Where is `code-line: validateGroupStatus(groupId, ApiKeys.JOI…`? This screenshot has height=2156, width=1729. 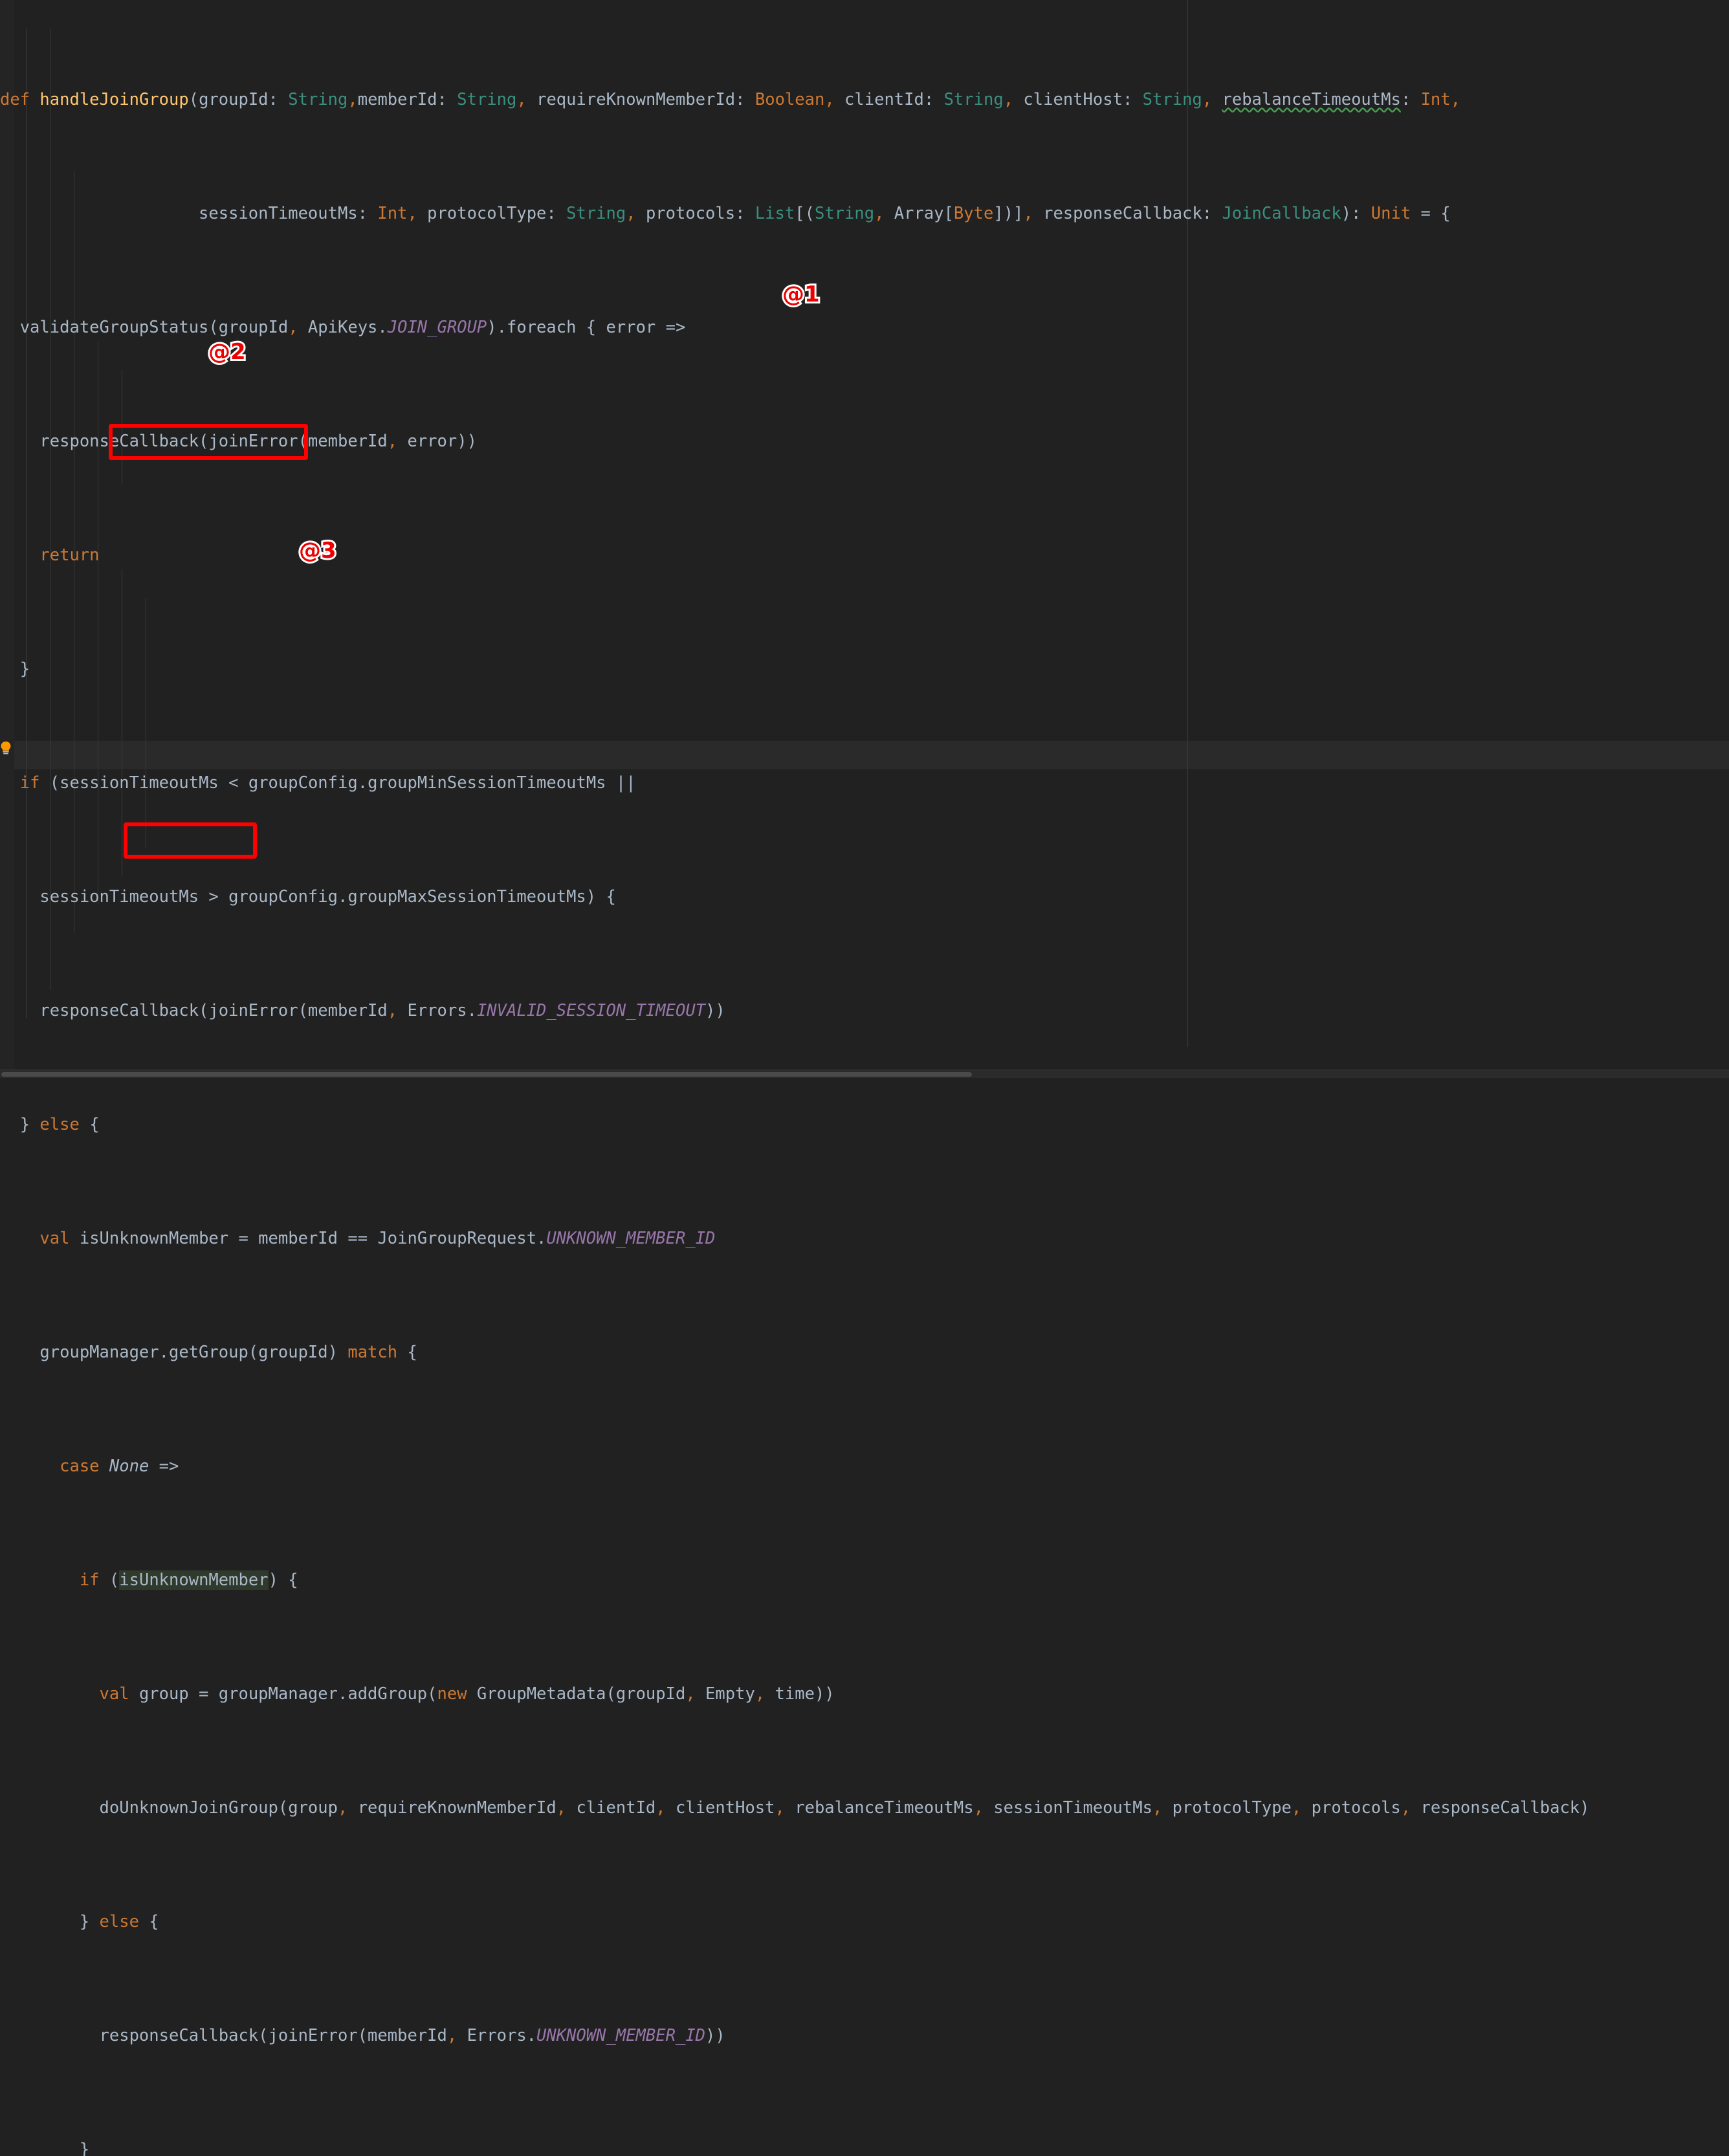
code-line: validateGroupStatus(groupId, ApiKeys.JOI… is located at coordinates (804, 327).